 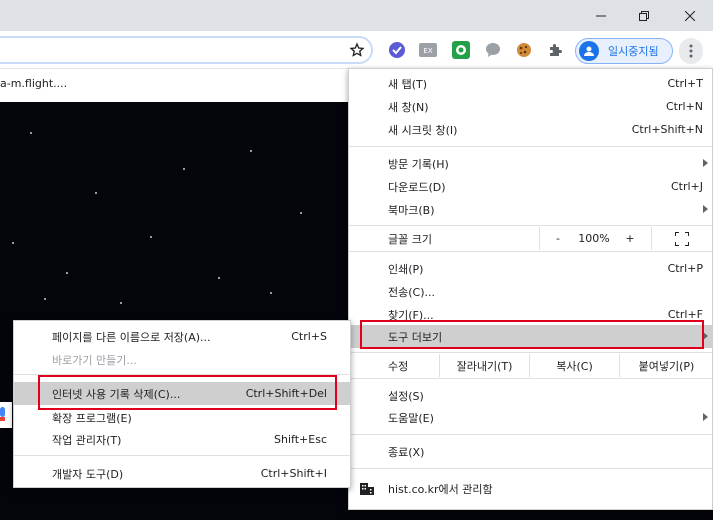 I want to click on profile-label: 일시중지됨, so click(x=633, y=51).